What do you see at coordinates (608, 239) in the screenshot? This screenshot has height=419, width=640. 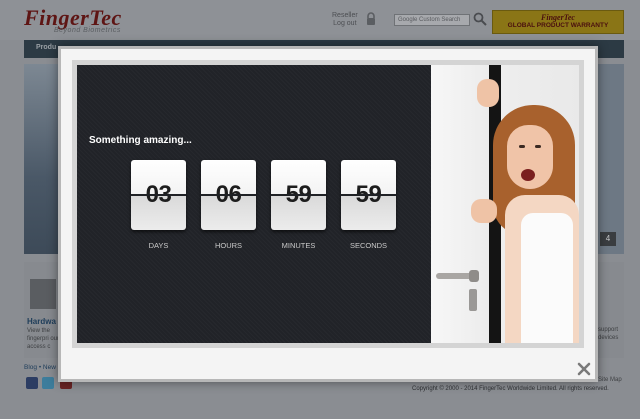 I see `slider-page-button: 4` at bounding box center [608, 239].